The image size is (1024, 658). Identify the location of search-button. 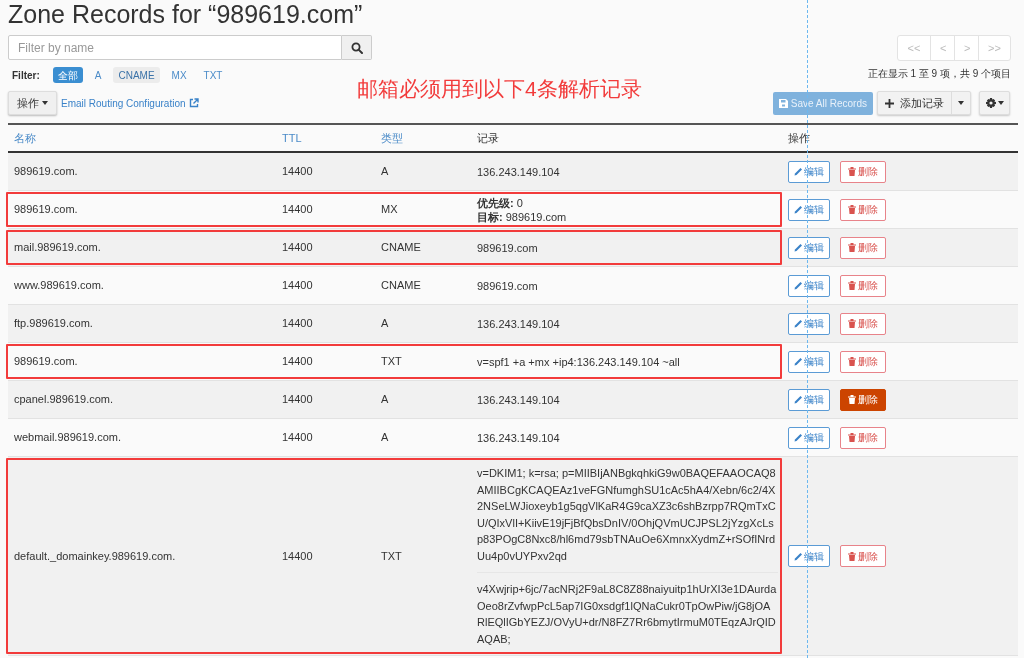
(357, 47).